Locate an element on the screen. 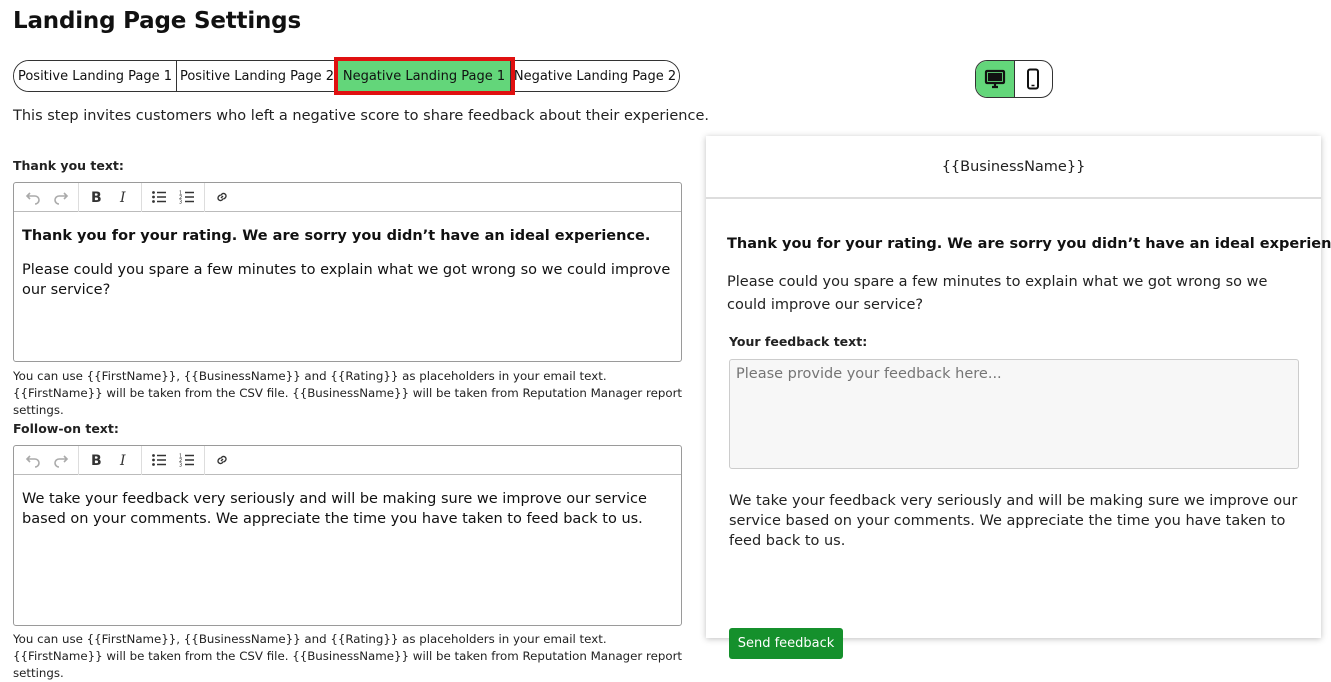 The image size is (1331, 682). thank-you-label: Thank you text: is located at coordinates (68, 165).